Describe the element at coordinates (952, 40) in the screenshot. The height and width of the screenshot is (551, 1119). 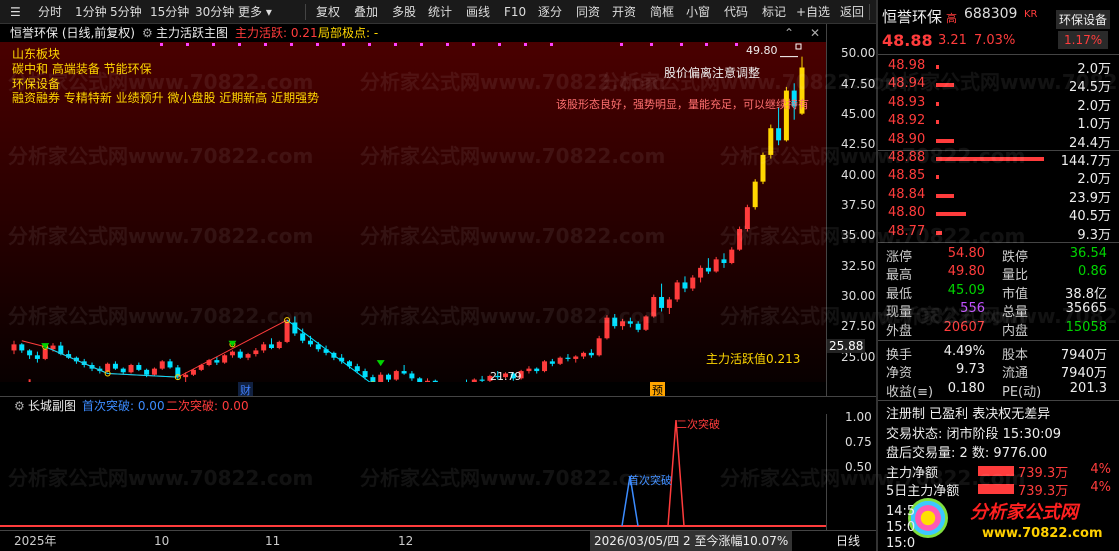
I see `quote-change: 3.21` at that location.